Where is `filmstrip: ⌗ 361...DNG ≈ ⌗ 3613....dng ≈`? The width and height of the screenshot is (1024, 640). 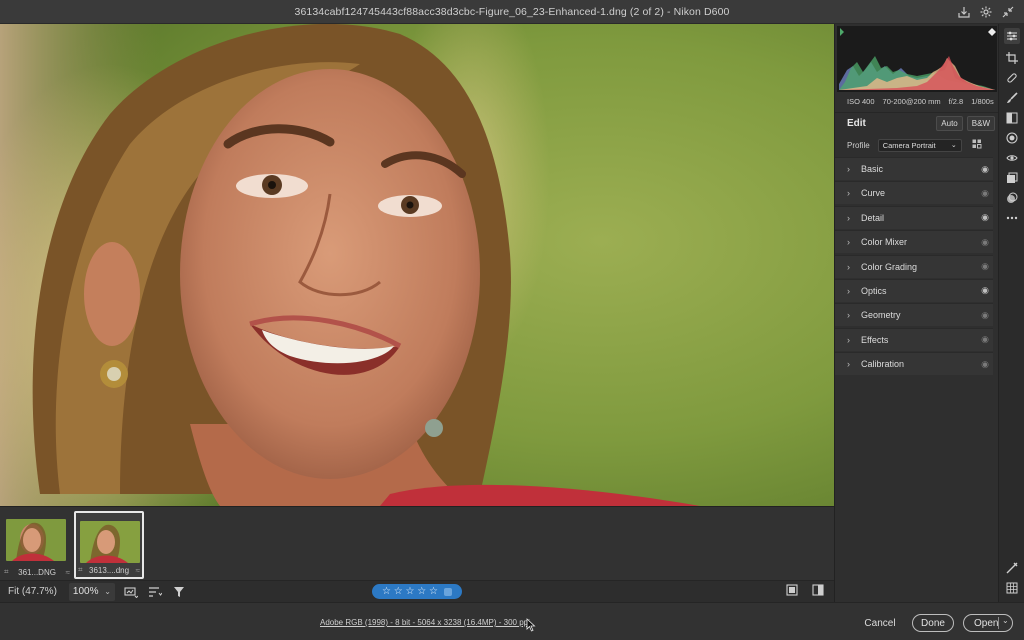 filmstrip: ⌗ 361...DNG ≈ ⌗ 3613....dng ≈ is located at coordinates (417, 543).